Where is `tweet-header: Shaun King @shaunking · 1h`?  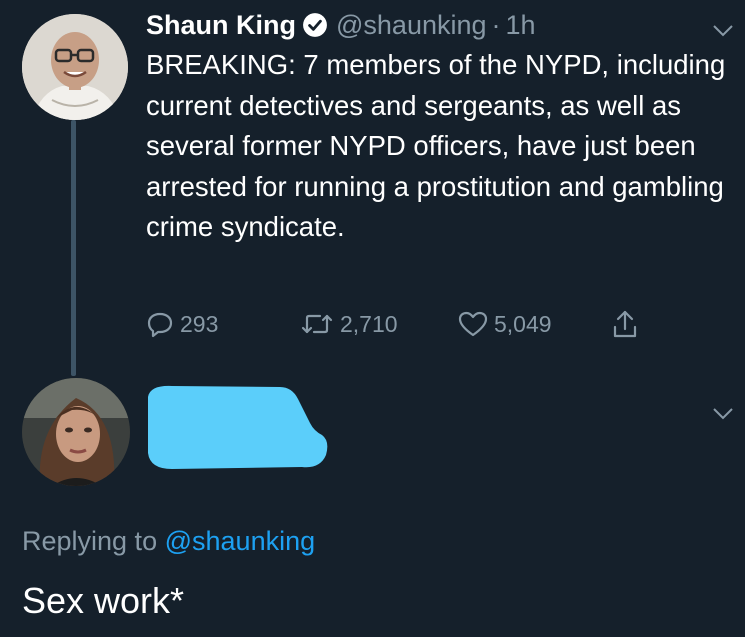 tweet-header: Shaun King @shaunking · 1h is located at coordinates (341, 25).